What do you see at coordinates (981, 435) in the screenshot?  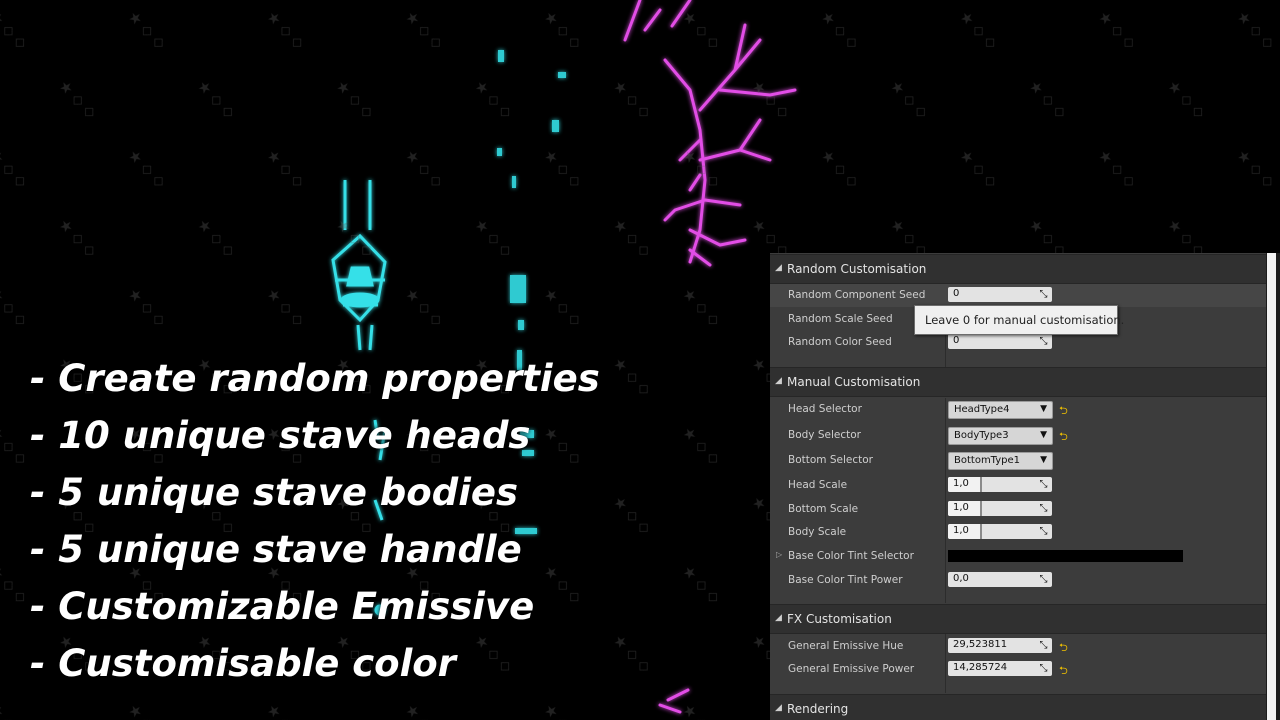 I see `dropdown-value: BodyType3` at bounding box center [981, 435].